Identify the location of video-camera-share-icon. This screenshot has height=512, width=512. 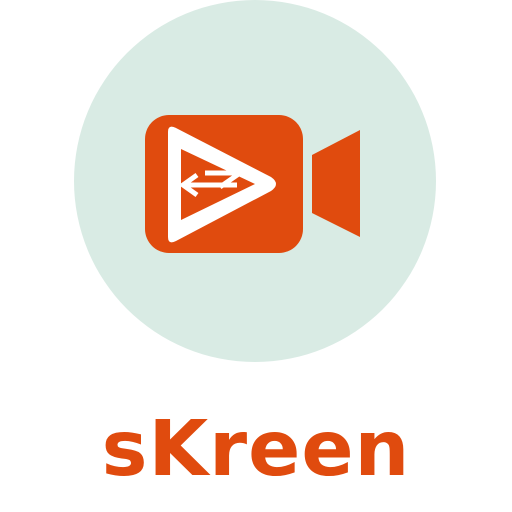
(252, 184).